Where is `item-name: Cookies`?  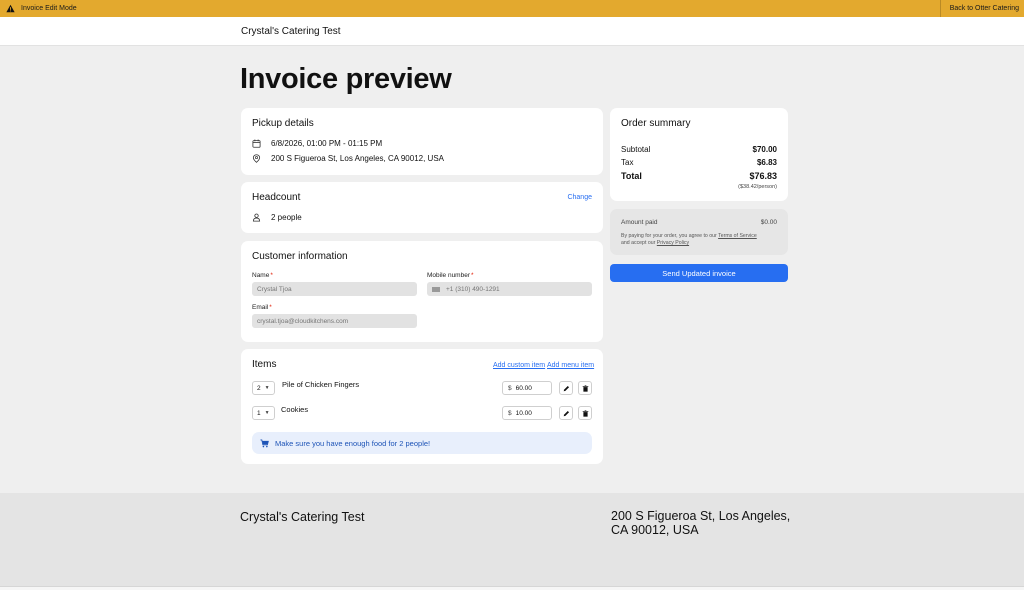 item-name: Cookies is located at coordinates (295, 409).